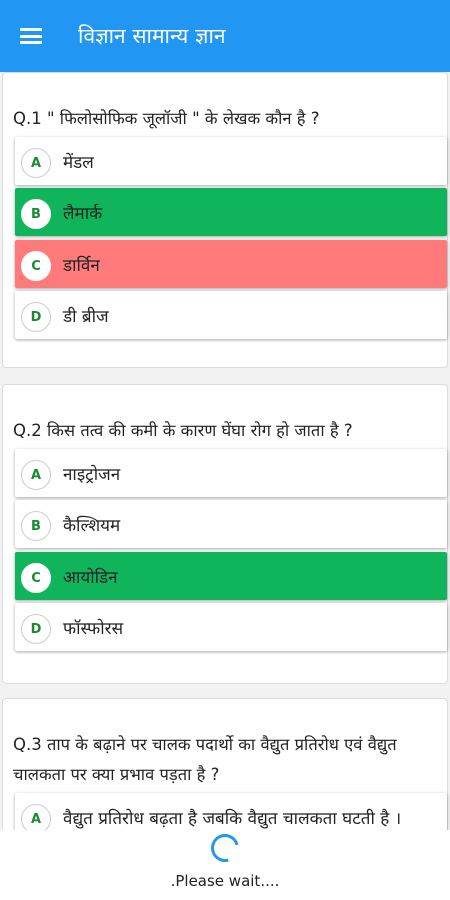 This screenshot has height=900, width=450. I want to click on option-d: D डी ब्रीज, so click(231, 315).